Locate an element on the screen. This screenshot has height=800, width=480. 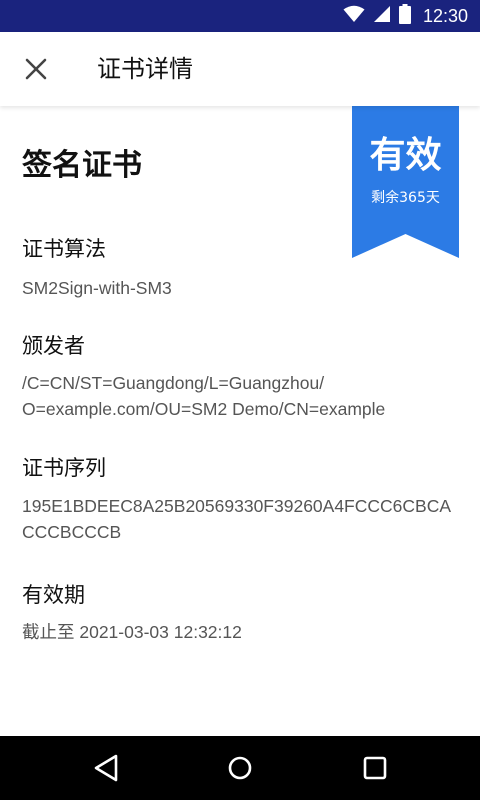
badge-status: 有效 is located at coordinates (405, 155).